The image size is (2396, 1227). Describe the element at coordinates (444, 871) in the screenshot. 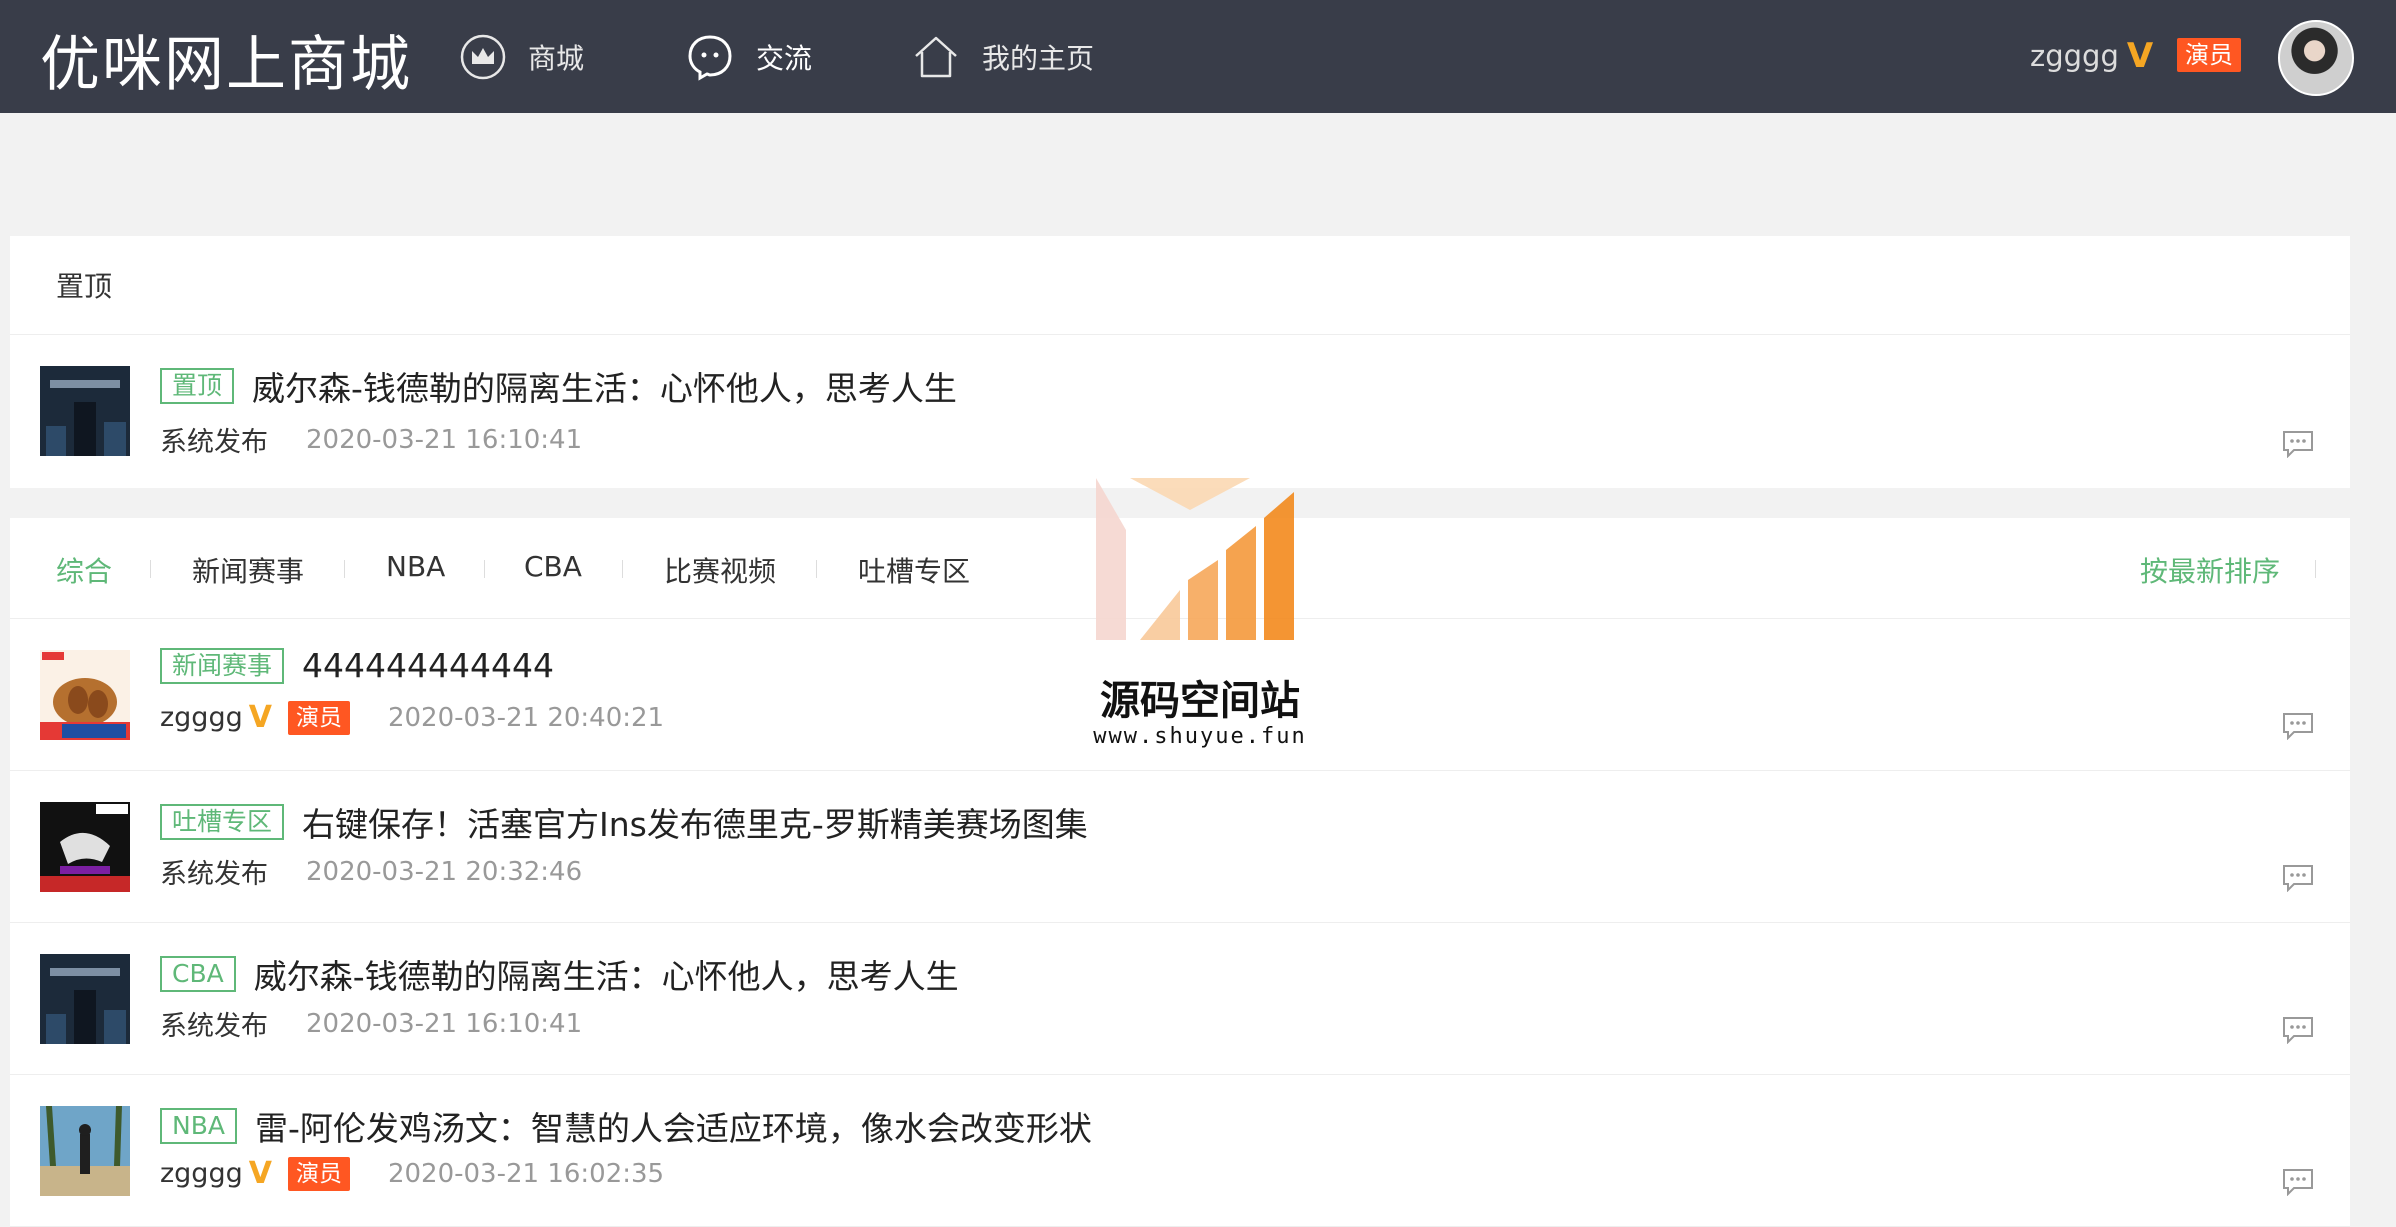

I see `post-time: 2020-03-21 20:32:46` at that location.